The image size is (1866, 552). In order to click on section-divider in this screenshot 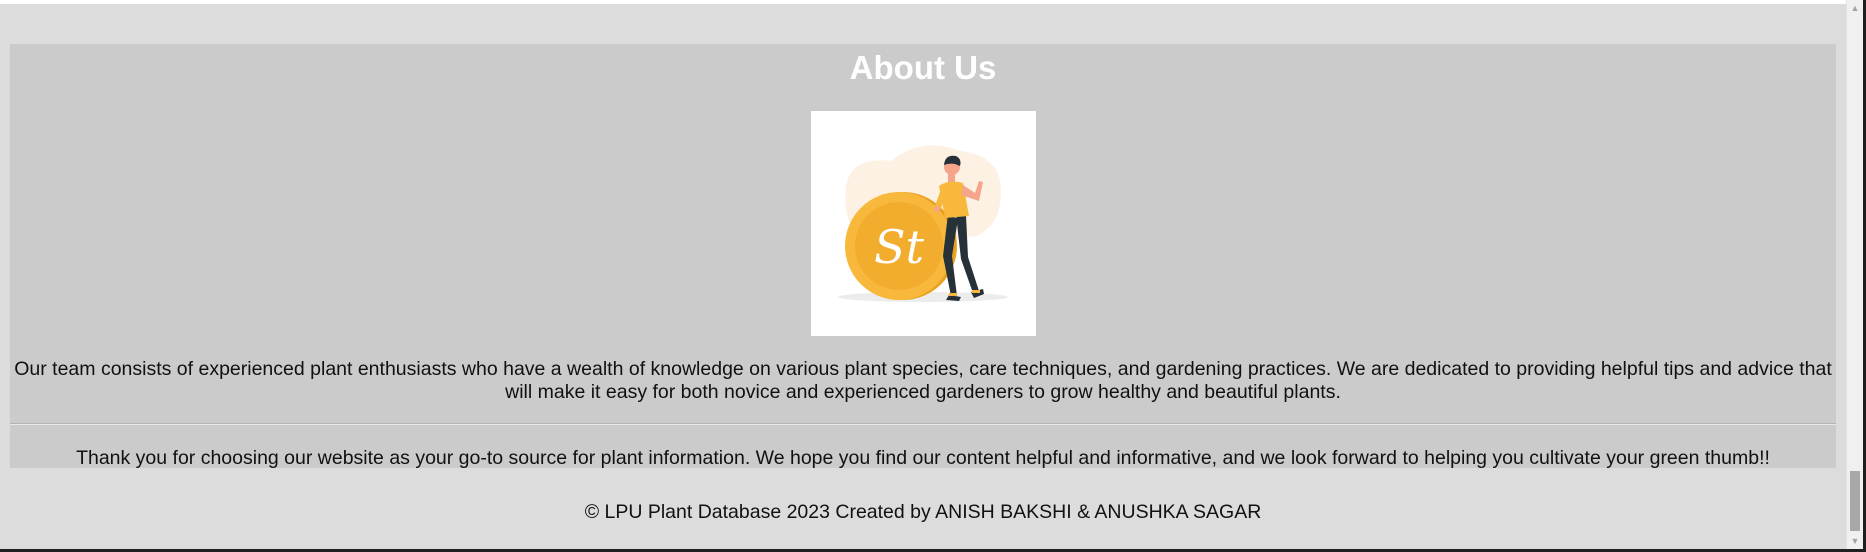, I will do `click(923, 424)`.